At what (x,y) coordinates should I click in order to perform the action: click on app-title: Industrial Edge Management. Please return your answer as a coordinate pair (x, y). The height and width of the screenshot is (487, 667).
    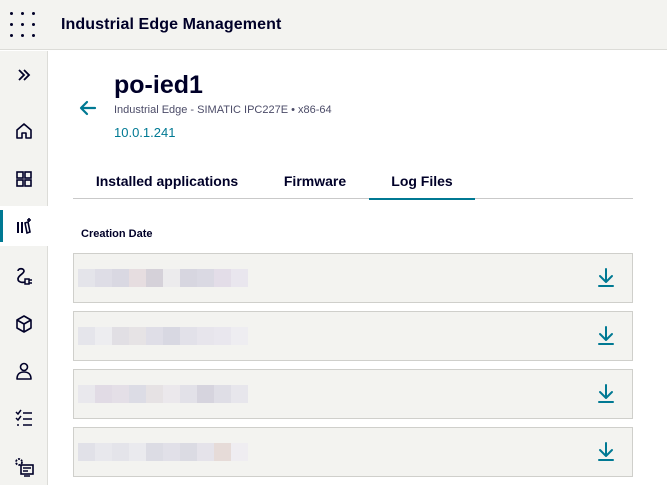
    Looking at the image, I should click on (171, 24).